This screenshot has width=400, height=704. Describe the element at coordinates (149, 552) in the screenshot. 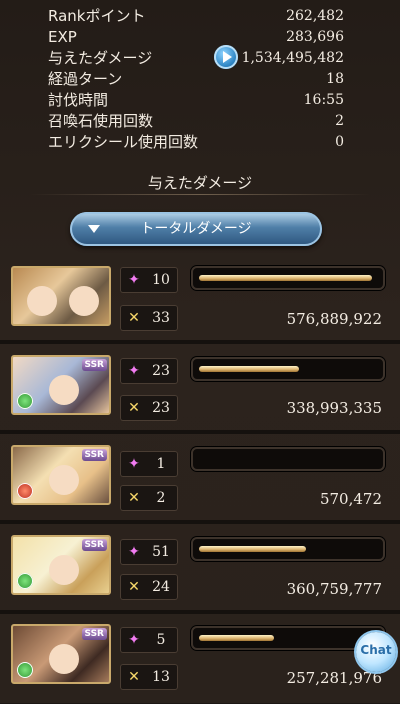

I see `hit-count-box: ✦ 51` at that location.